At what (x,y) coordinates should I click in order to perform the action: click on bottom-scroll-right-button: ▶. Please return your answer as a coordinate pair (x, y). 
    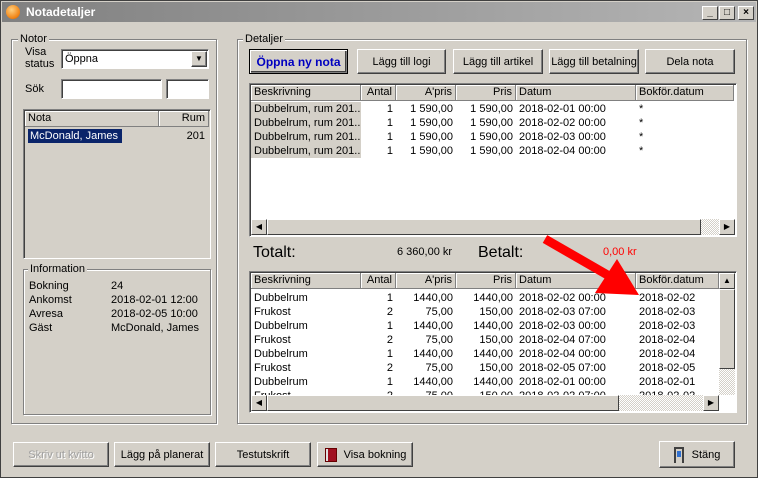
    Looking at the image, I should click on (711, 403).